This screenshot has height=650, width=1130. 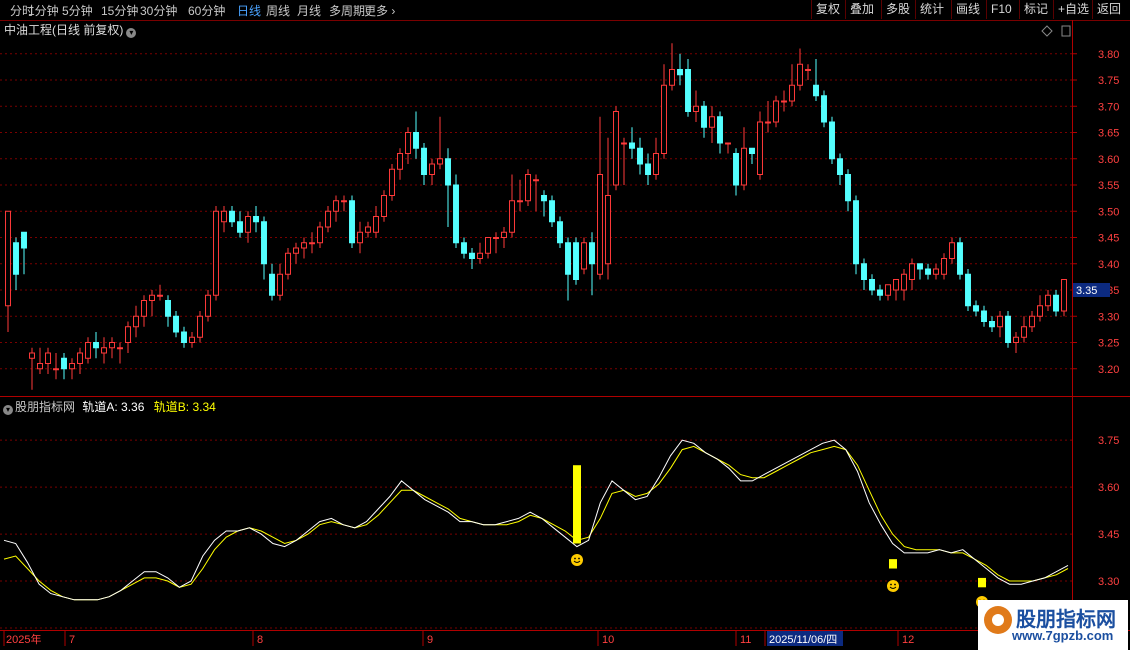 What do you see at coordinates (1108, 212) in the screenshot?
I see `price-tick-6: 3.50` at bounding box center [1108, 212].